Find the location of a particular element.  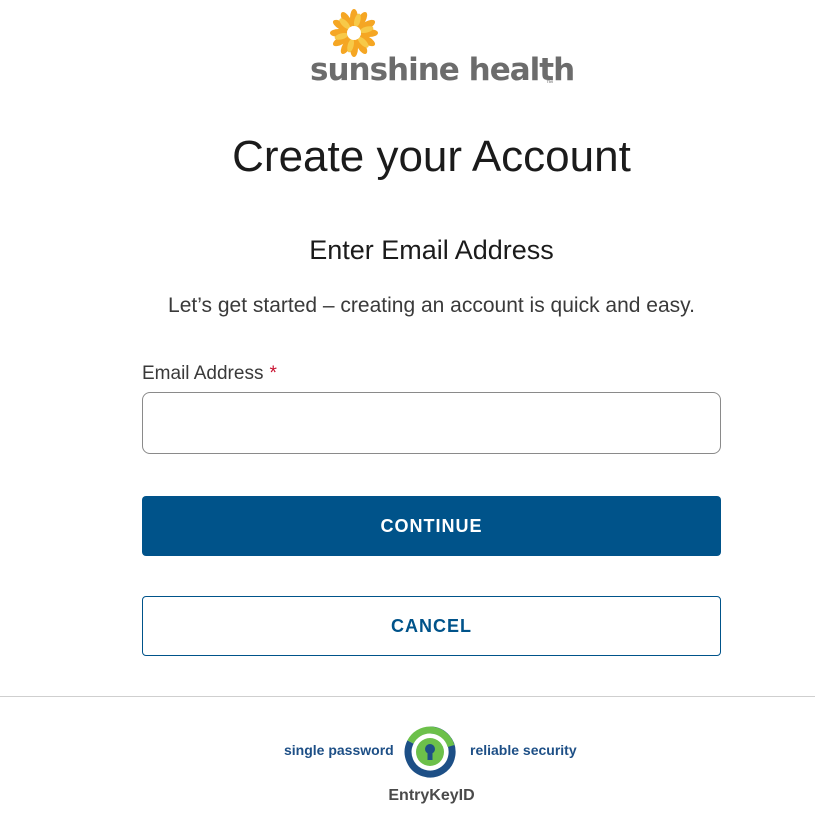

cancel-button: CANCEL is located at coordinates (431, 626).